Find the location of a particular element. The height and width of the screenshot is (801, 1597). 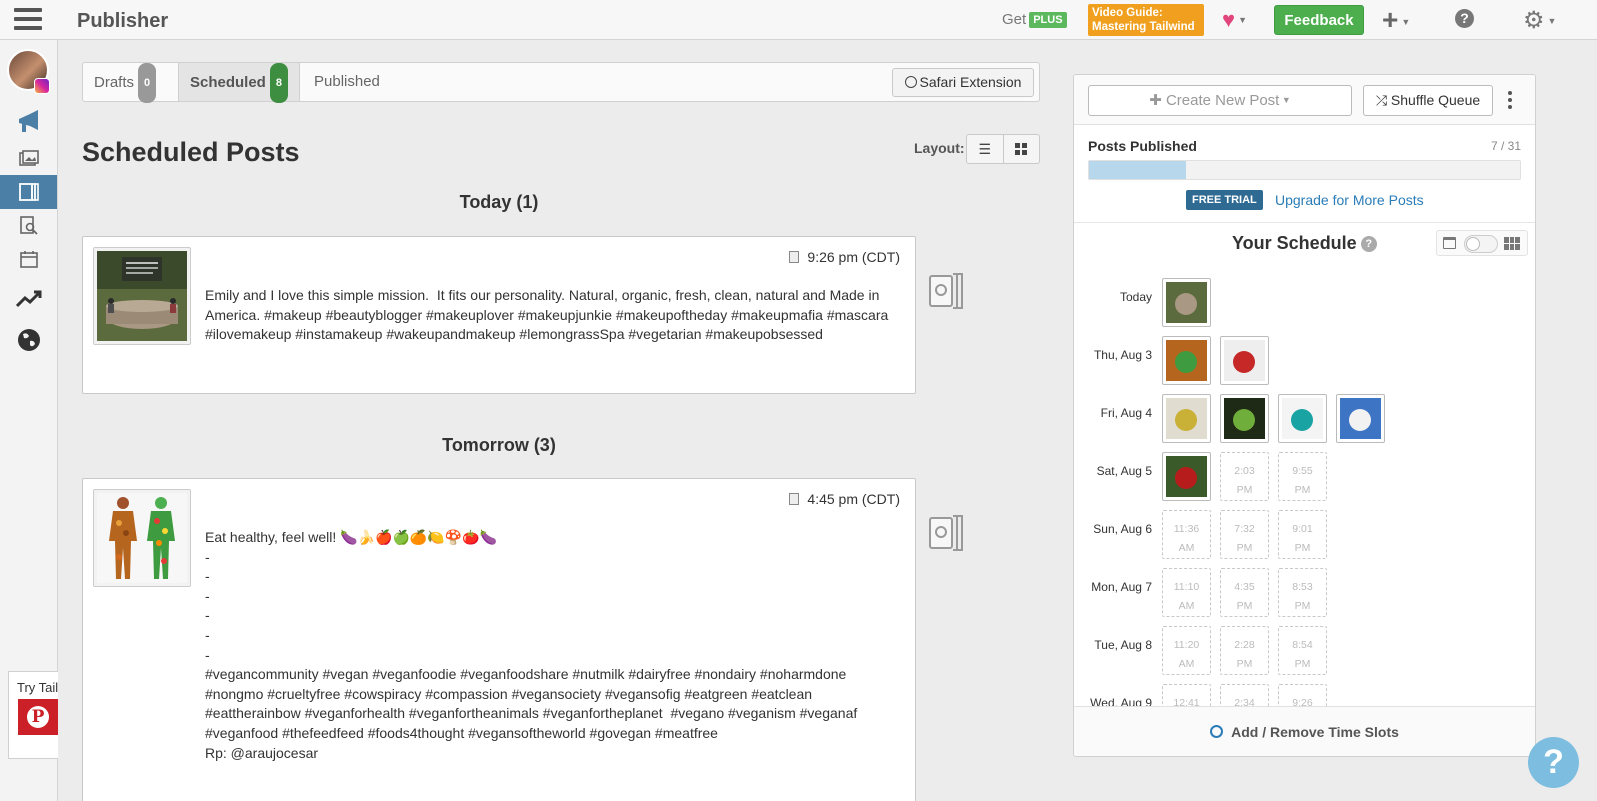

create-new-post-button: ✚ Create New Post ▼ is located at coordinates (1220, 100).